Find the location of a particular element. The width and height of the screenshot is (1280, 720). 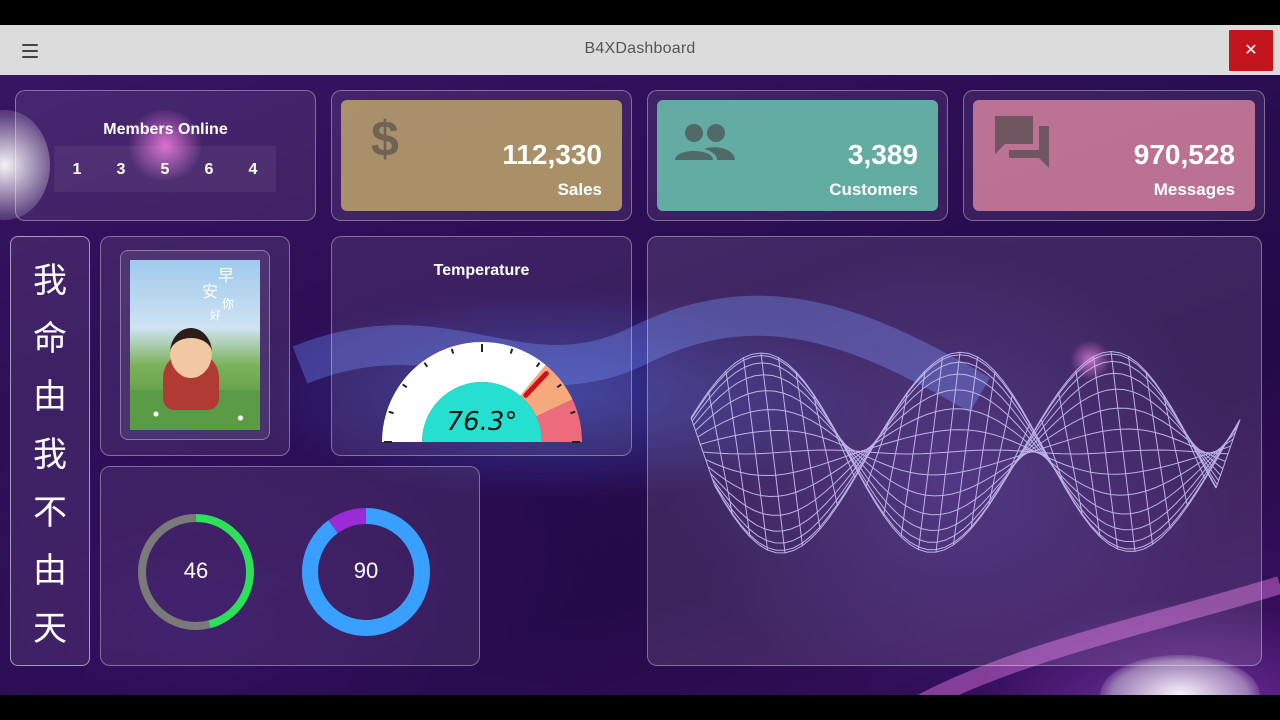

temperature-title: Temperature is located at coordinates (481, 270).